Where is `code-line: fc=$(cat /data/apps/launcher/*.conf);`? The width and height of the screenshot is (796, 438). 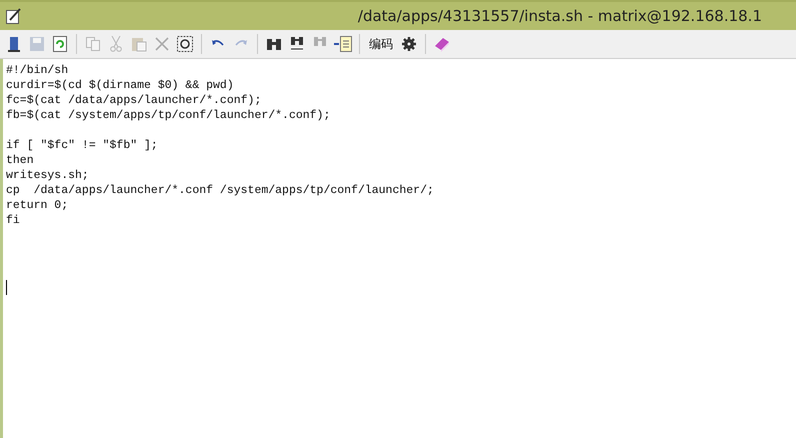 code-line: fc=$(cat /data/apps/launcher/*.conf); is located at coordinates (134, 100).